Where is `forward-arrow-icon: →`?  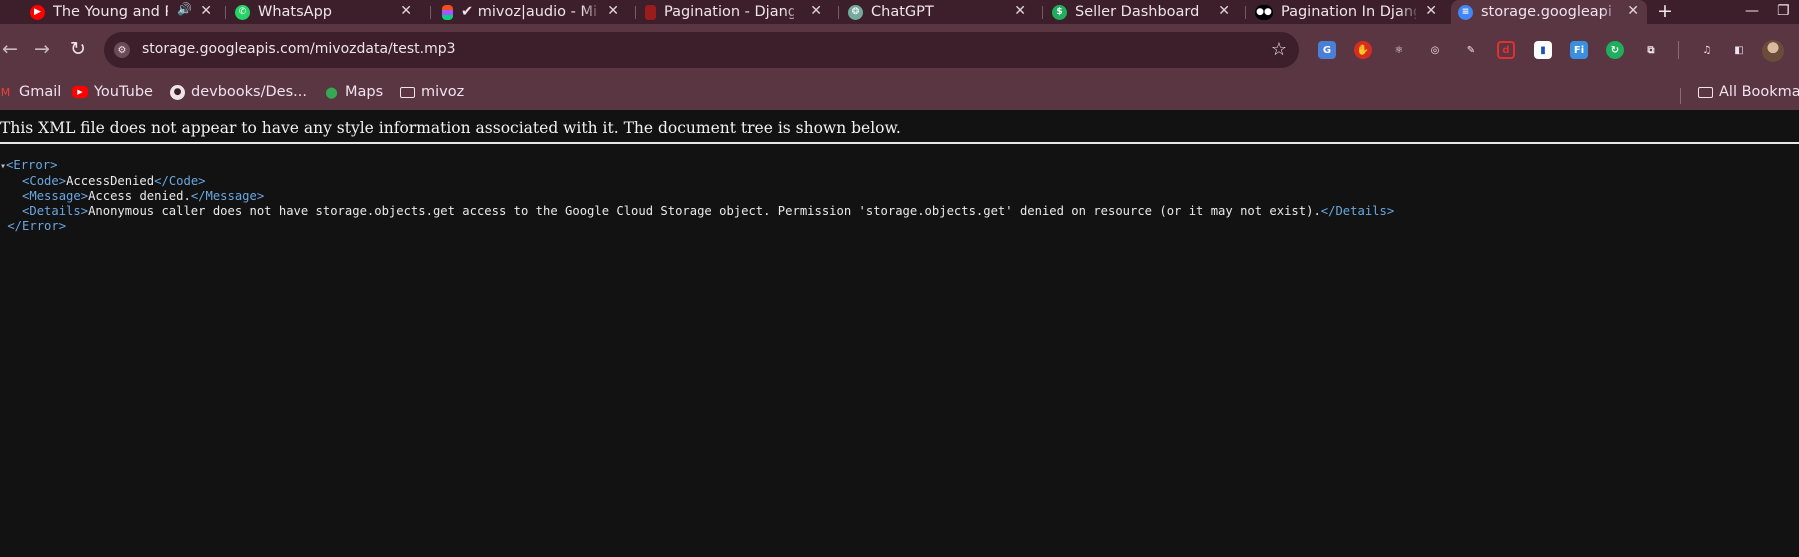
forward-arrow-icon: → is located at coordinates (42, 49).